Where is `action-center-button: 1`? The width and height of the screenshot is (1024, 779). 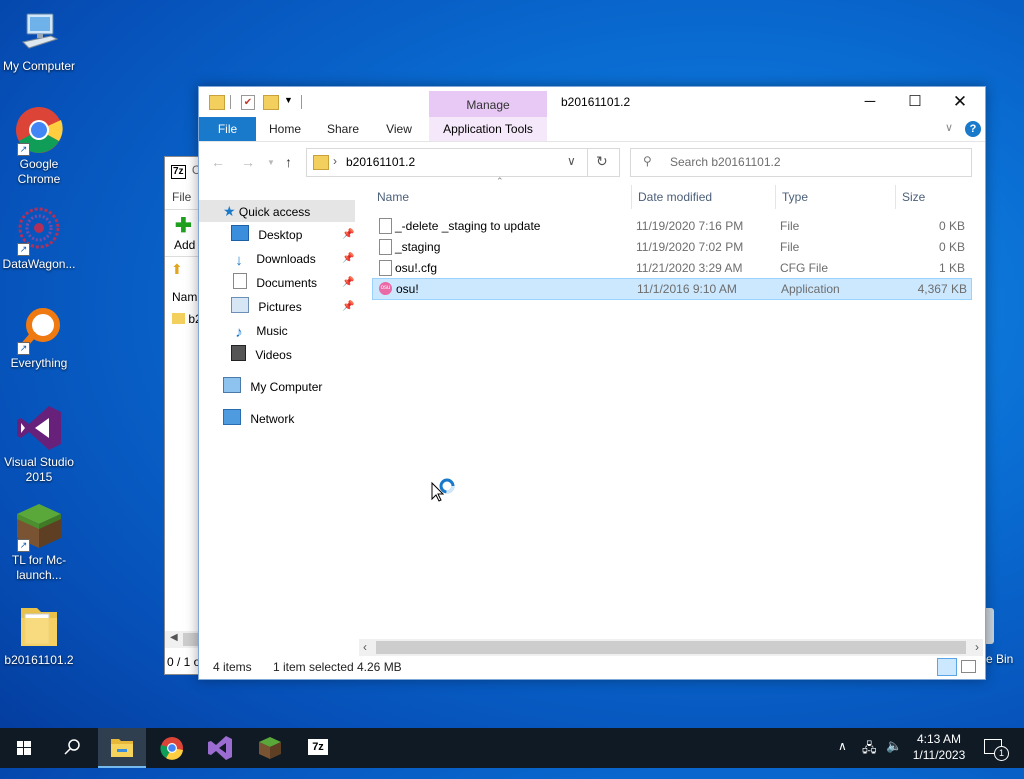 action-center-button: 1 is located at coordinates (1000, 748).